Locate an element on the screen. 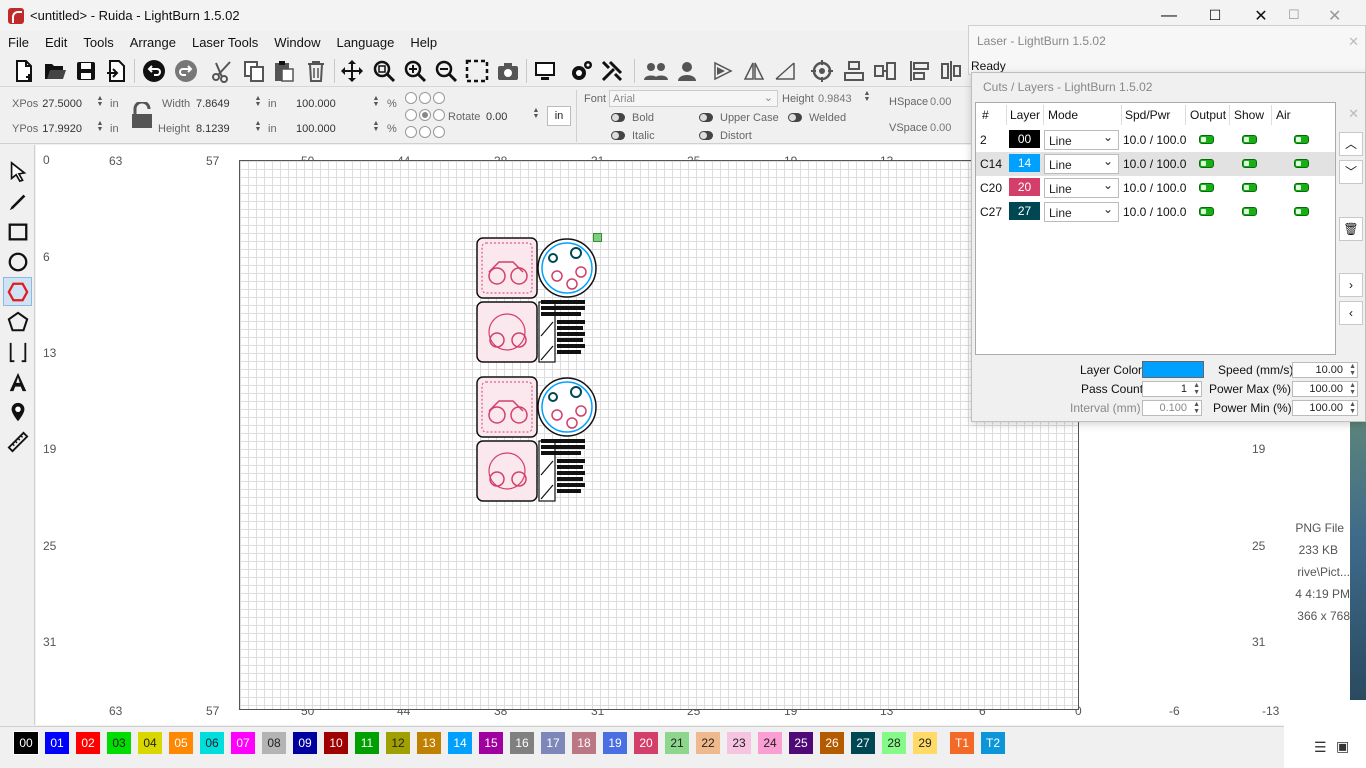  font-select: Arial ⌄ is located at coordinates (693, 98).